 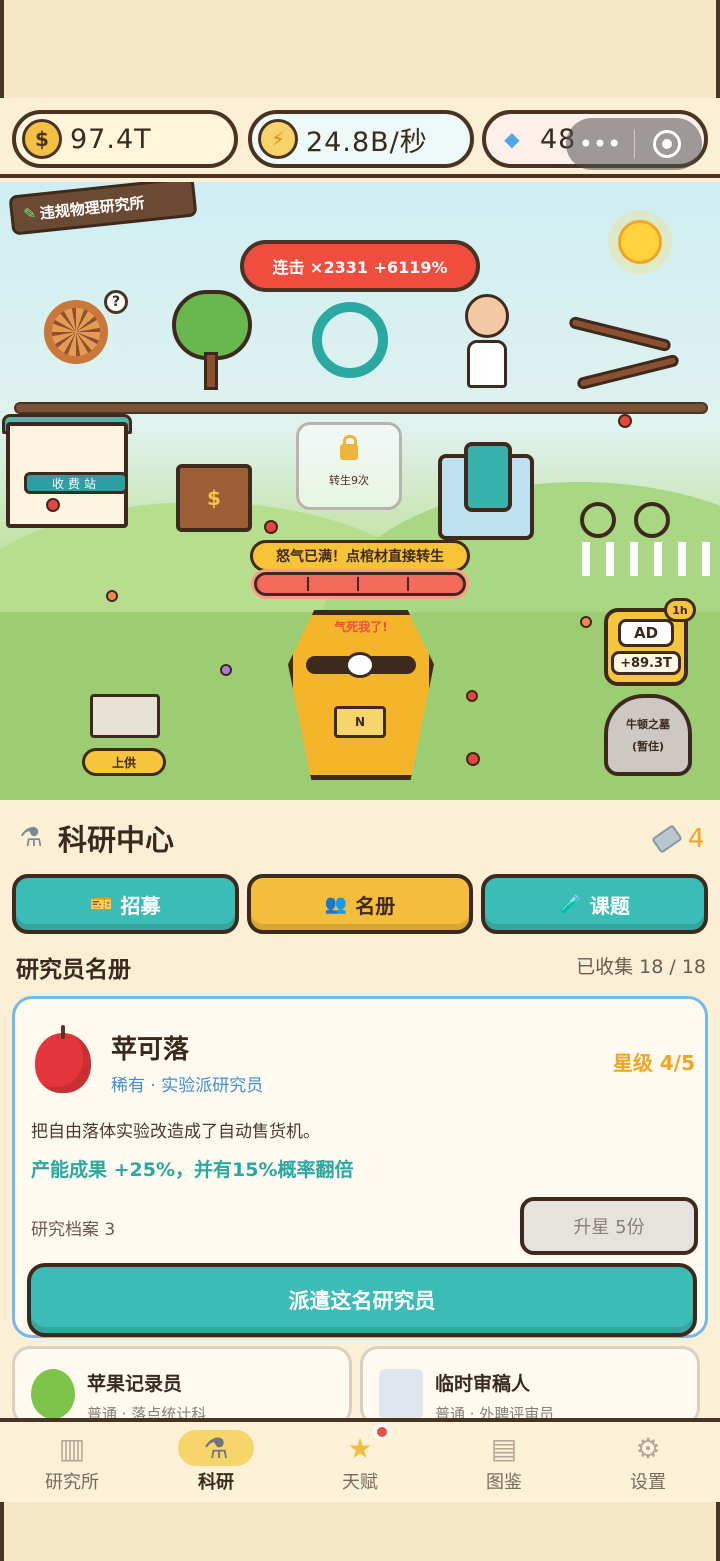 I want to click on wheel-device, so click(x=76, y=332).